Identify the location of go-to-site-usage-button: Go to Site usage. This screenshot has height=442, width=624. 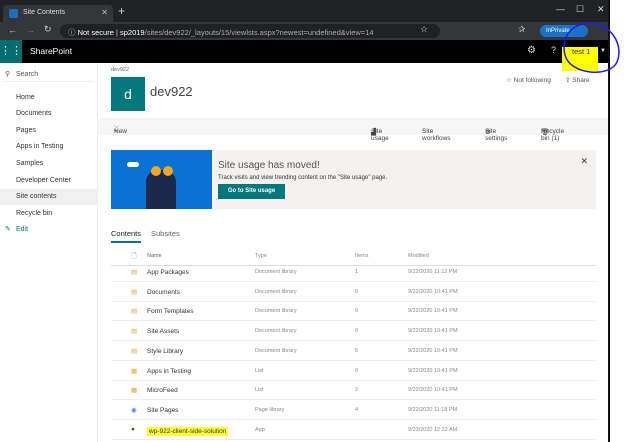
(251, 191).